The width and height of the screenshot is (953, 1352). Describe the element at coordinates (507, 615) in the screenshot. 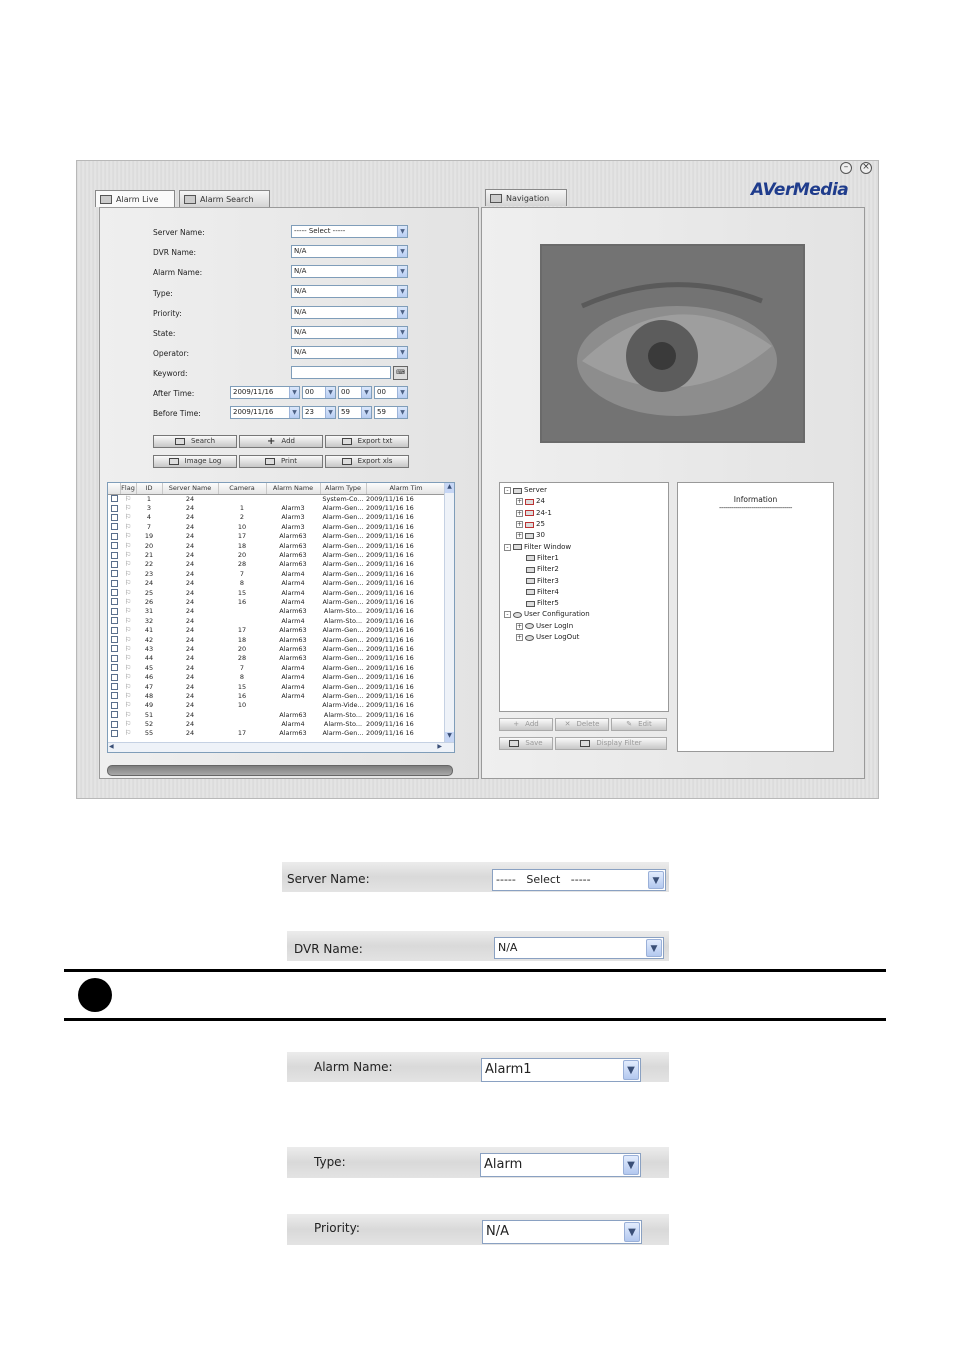

I see `collapse-icon: -` at that location.